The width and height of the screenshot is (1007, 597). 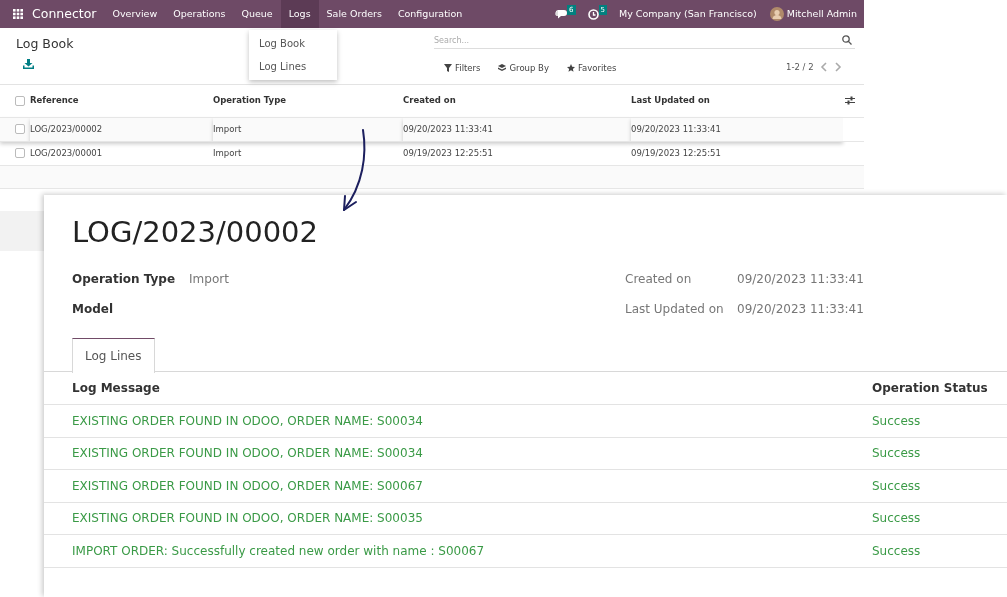 What do you see at coordinates (247, 518) in the screenshot?
I see `table-cell: EXISTING ORDER FOUND IN ODOO, ORDER NAME: S00035` at bounding box center [247, 518].